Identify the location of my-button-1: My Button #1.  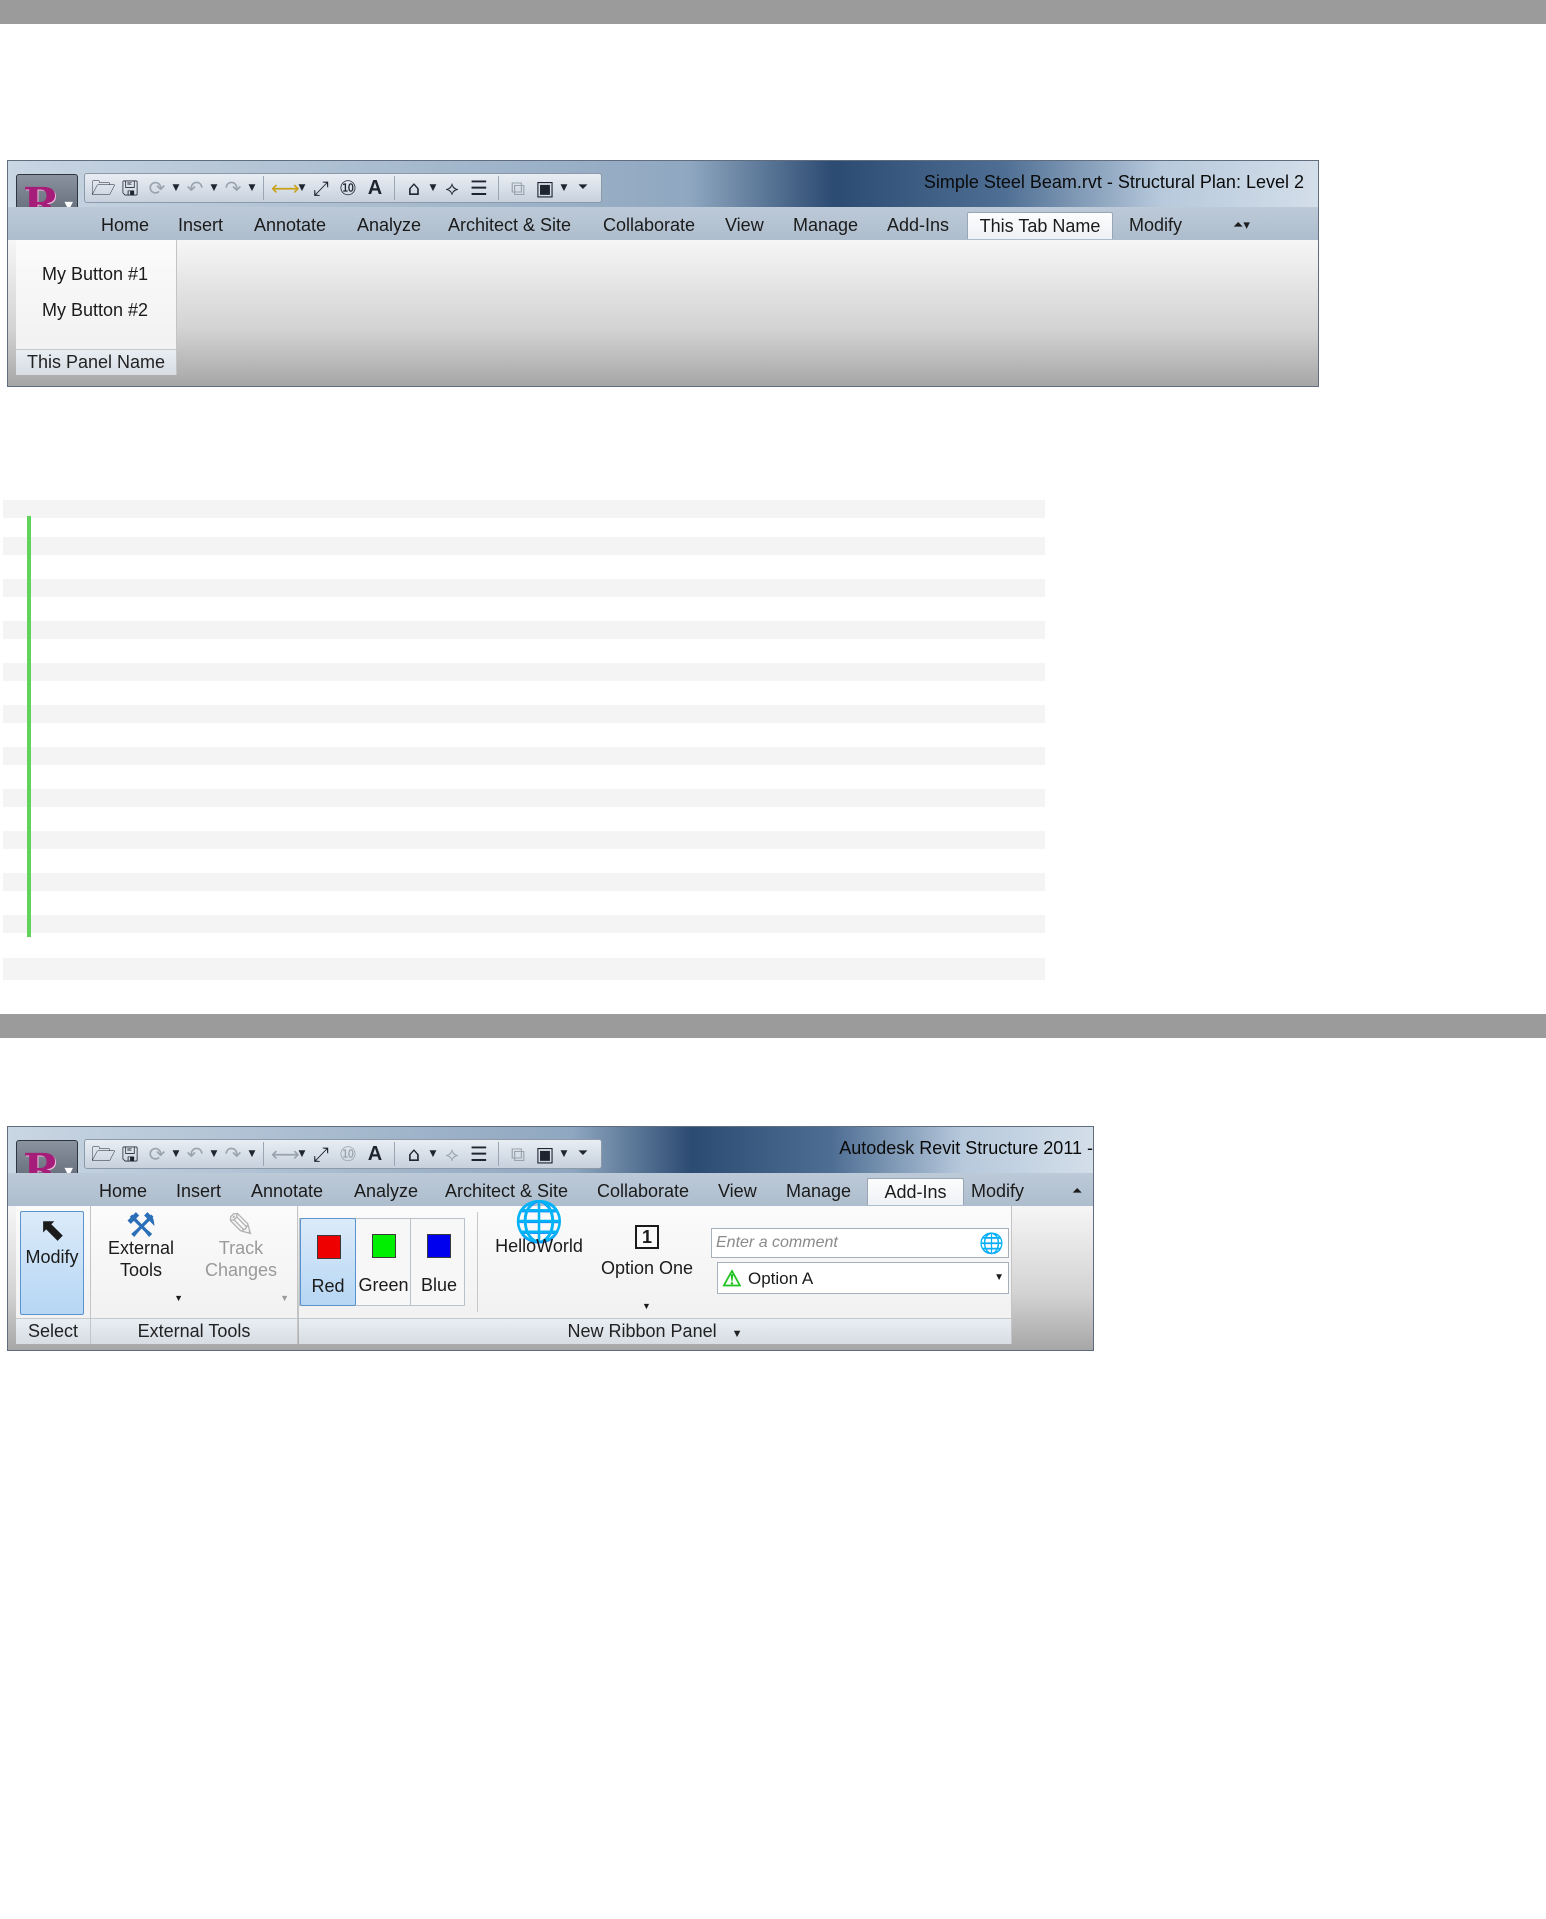
(95, 274).